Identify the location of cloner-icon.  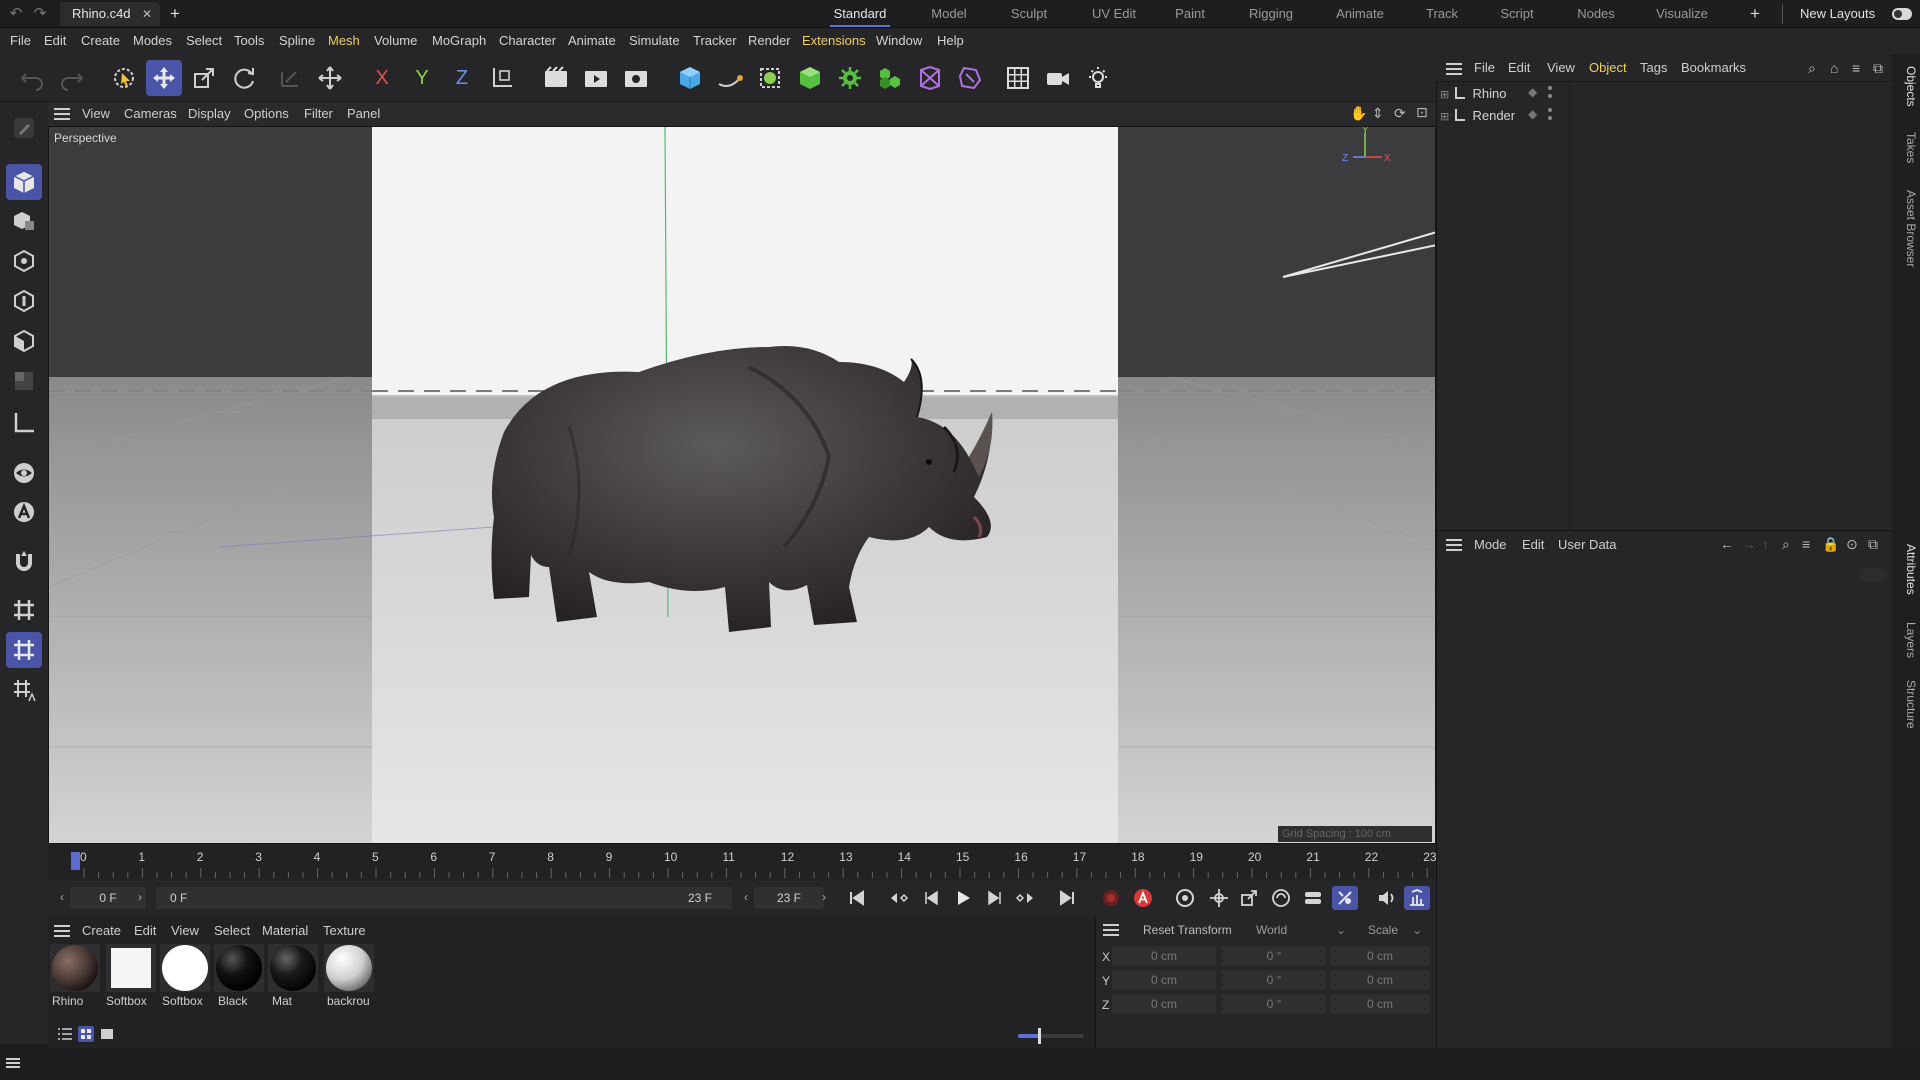
(850, 78).